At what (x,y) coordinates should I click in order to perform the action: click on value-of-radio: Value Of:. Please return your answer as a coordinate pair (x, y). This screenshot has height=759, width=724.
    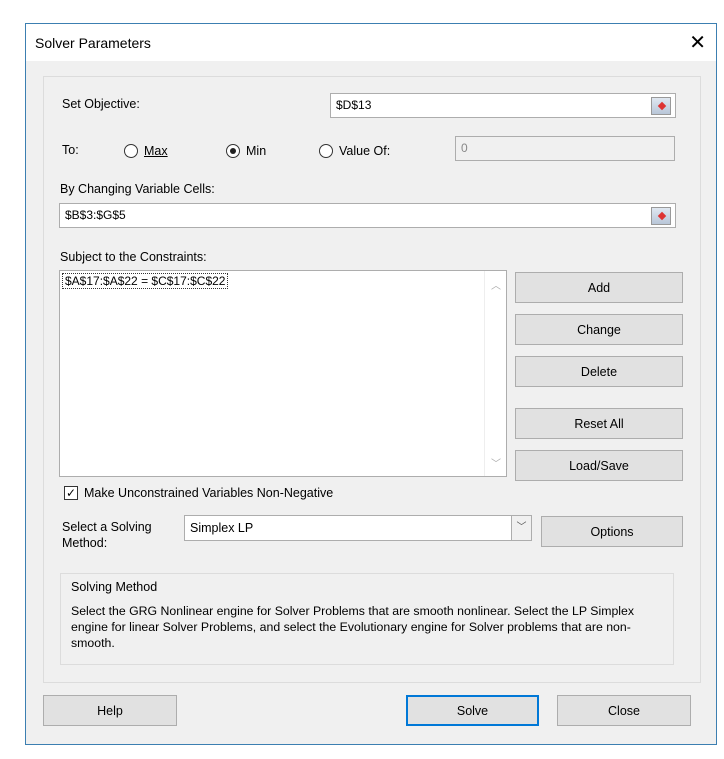
    Looking at the image, I should click on (354, 151).